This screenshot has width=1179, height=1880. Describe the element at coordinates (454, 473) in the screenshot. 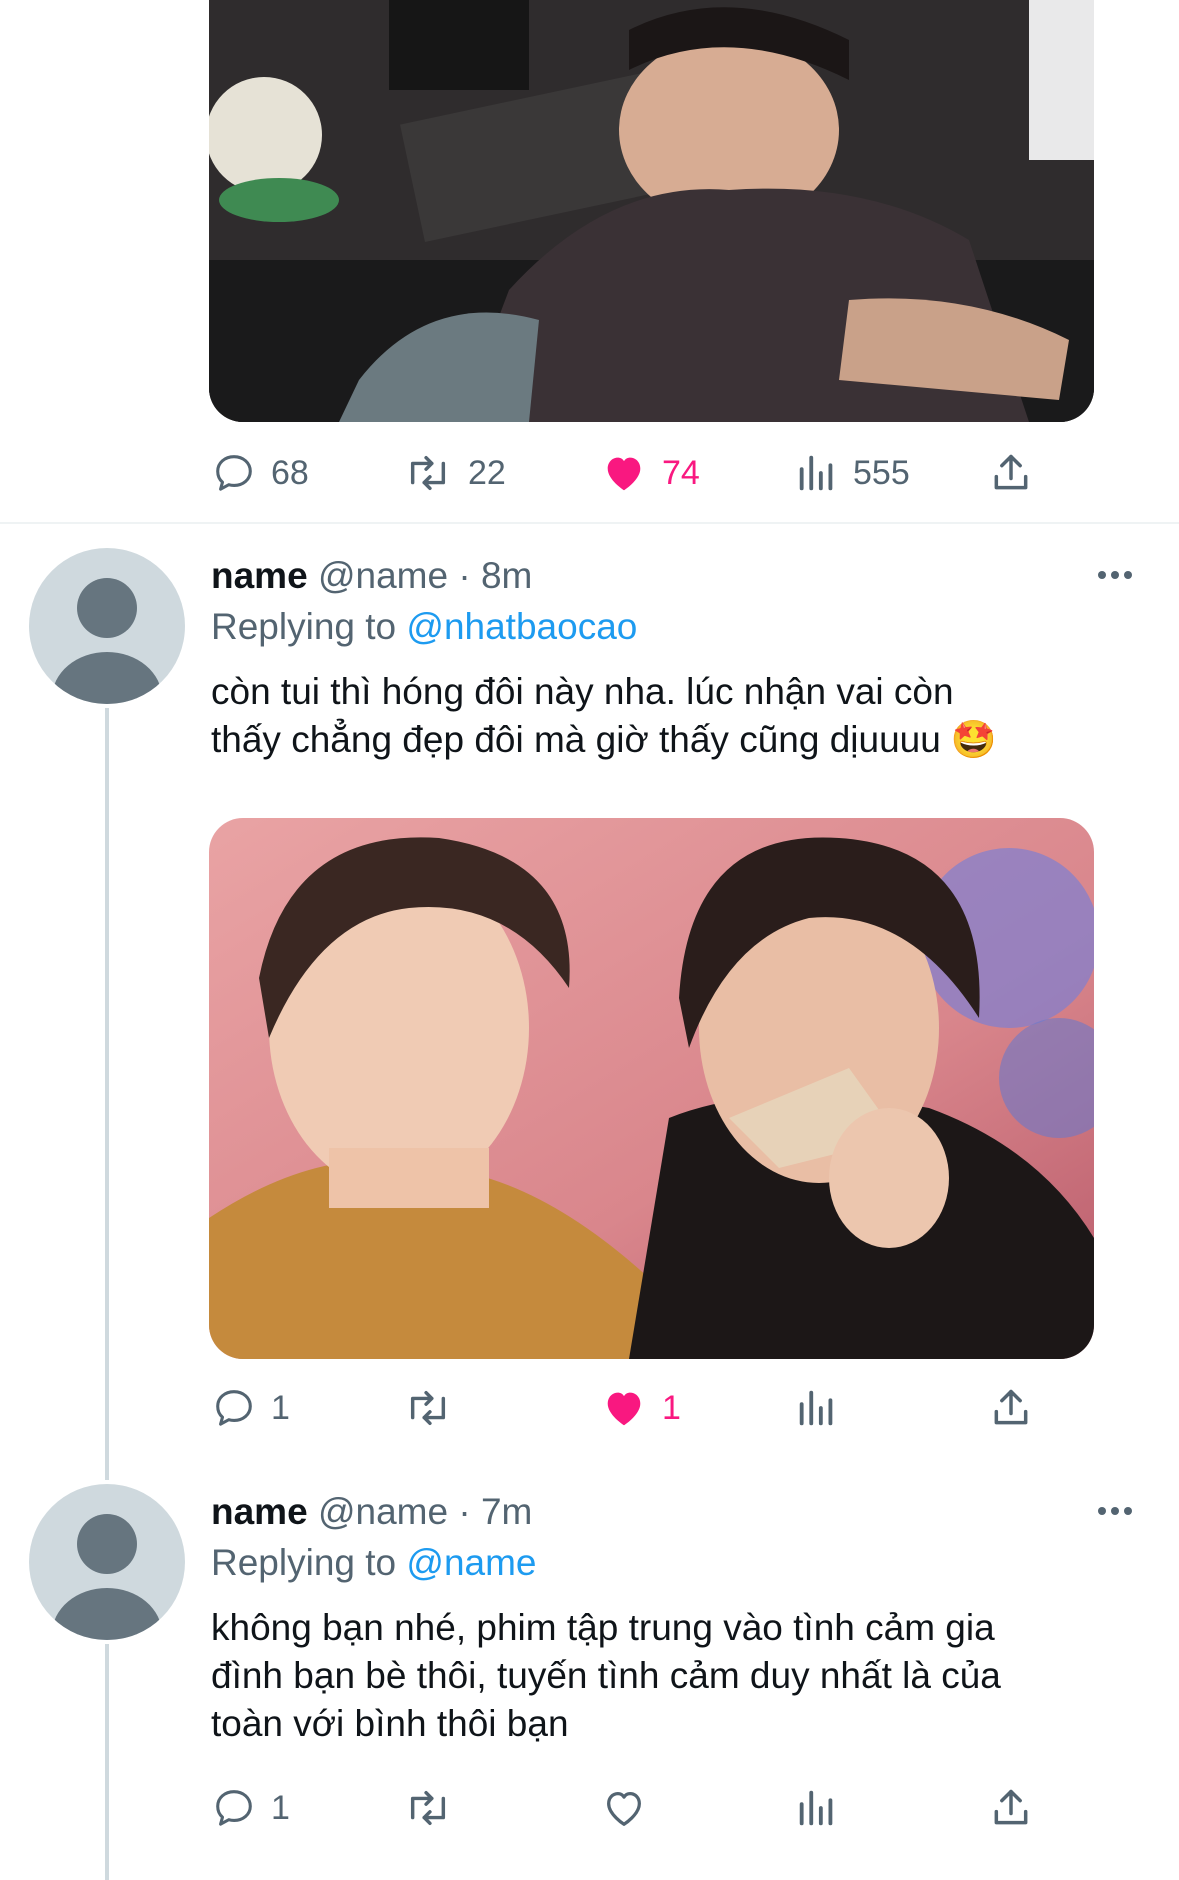

I see `retweet-action: 22` at that location.